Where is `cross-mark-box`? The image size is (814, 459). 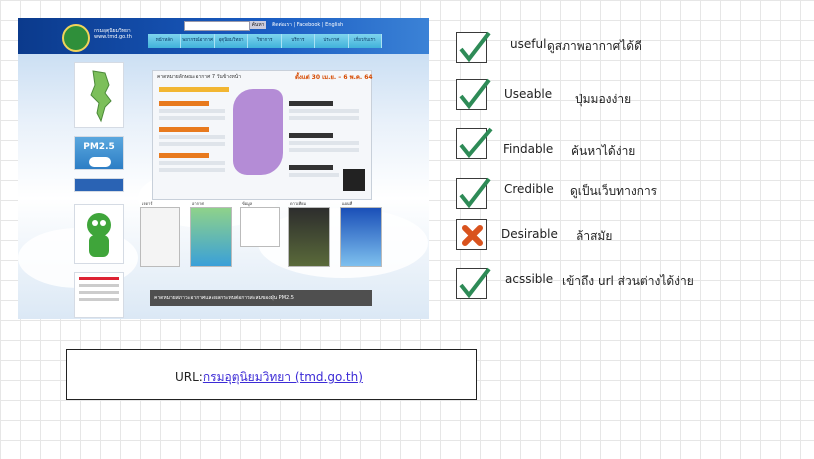
cross-mark-box is located at coordinates (471, 234).